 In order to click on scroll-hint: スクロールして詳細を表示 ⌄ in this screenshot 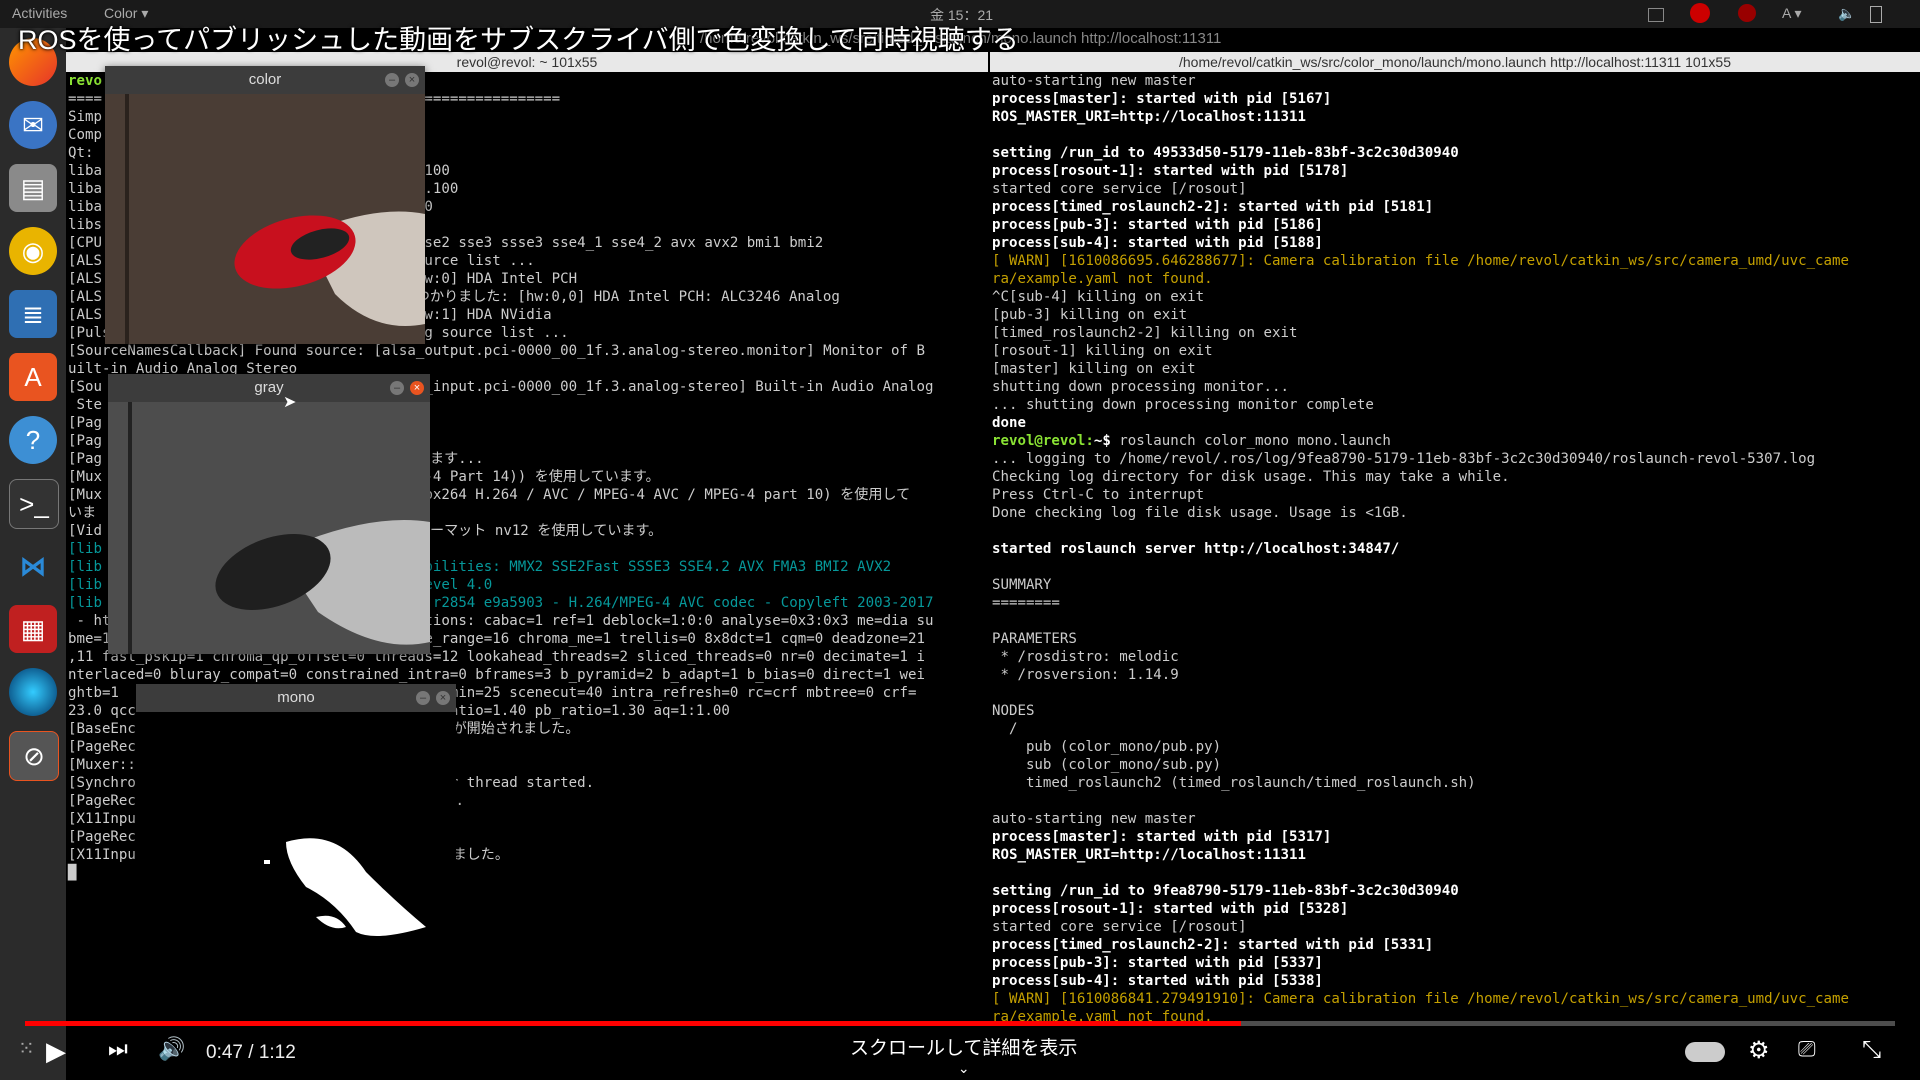, I will do `click(963, 1055)`.